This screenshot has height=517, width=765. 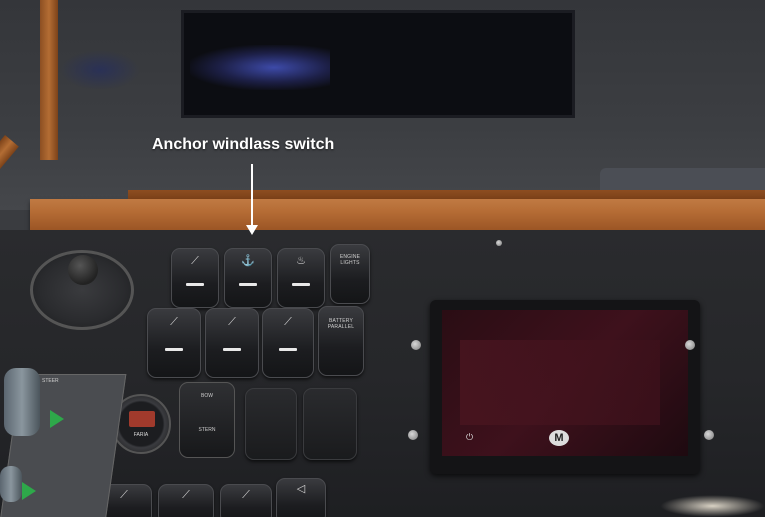 What do you see at coordinates (301, 278) in the screenshot?
I see `defrost-switch: ♨` at bounding box center [301, 278].